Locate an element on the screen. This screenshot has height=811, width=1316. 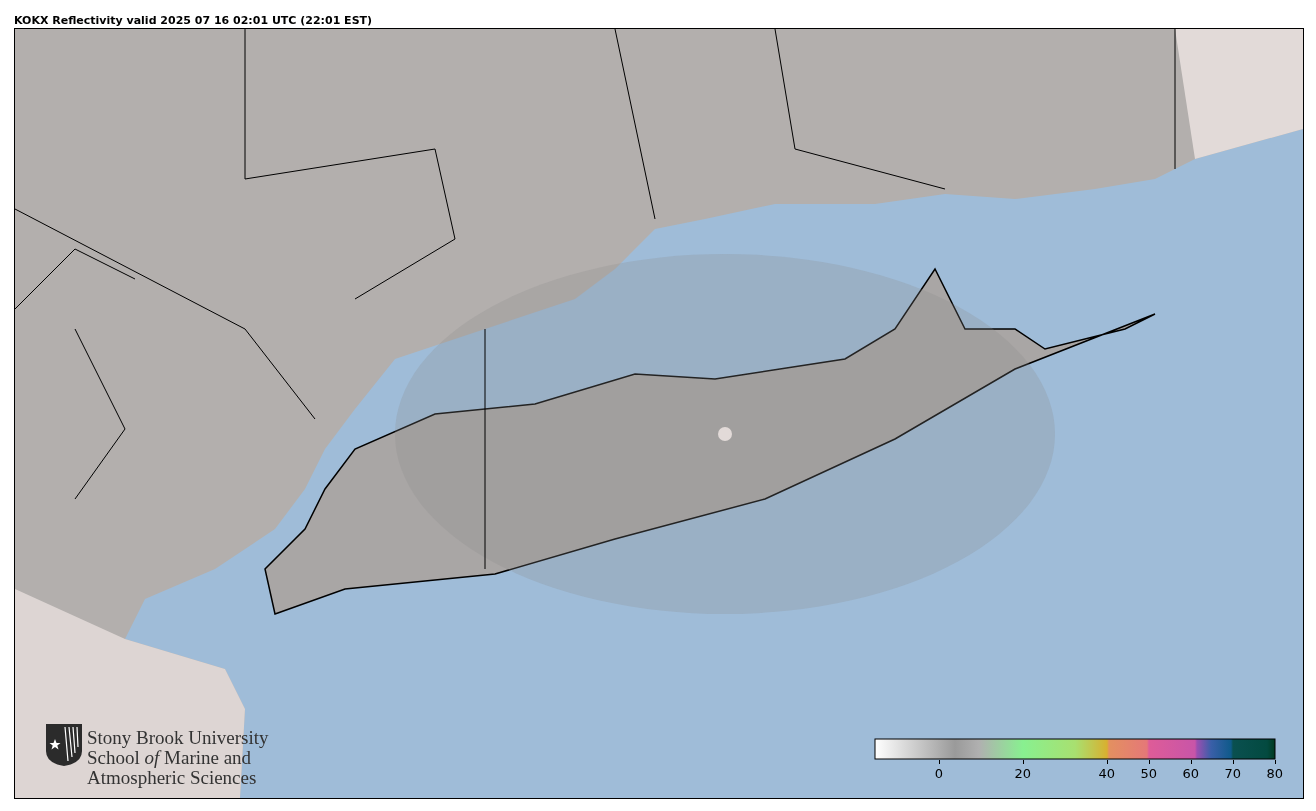
tick-label: 0 is located at coordinates (938, 773).